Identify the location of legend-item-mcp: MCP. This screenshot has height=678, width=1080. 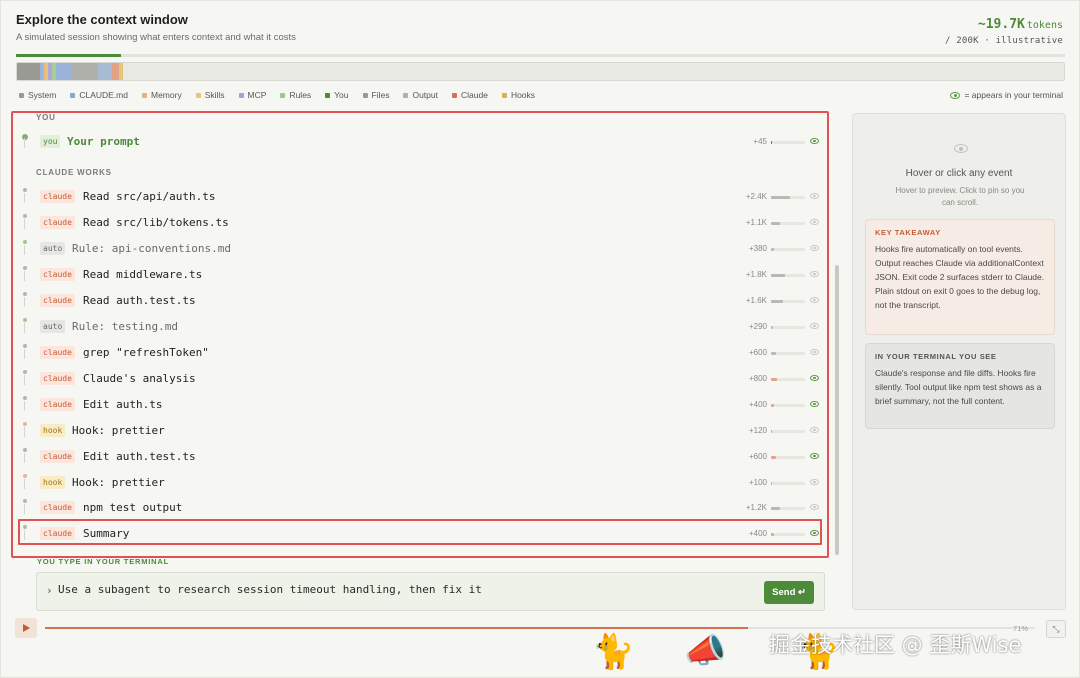
(252, 95).